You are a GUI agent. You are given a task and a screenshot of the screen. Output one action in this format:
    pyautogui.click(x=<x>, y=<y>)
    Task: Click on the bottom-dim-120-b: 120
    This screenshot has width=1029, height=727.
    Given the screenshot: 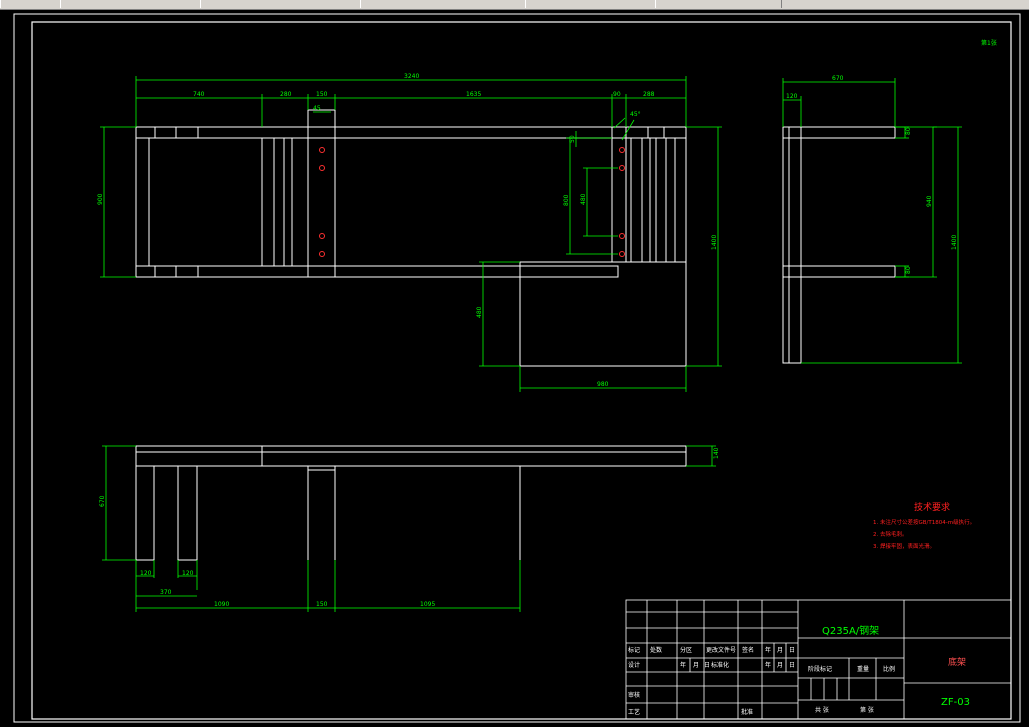 What is the action you would take?
    pyautogui.click(x=188, y=573)
    